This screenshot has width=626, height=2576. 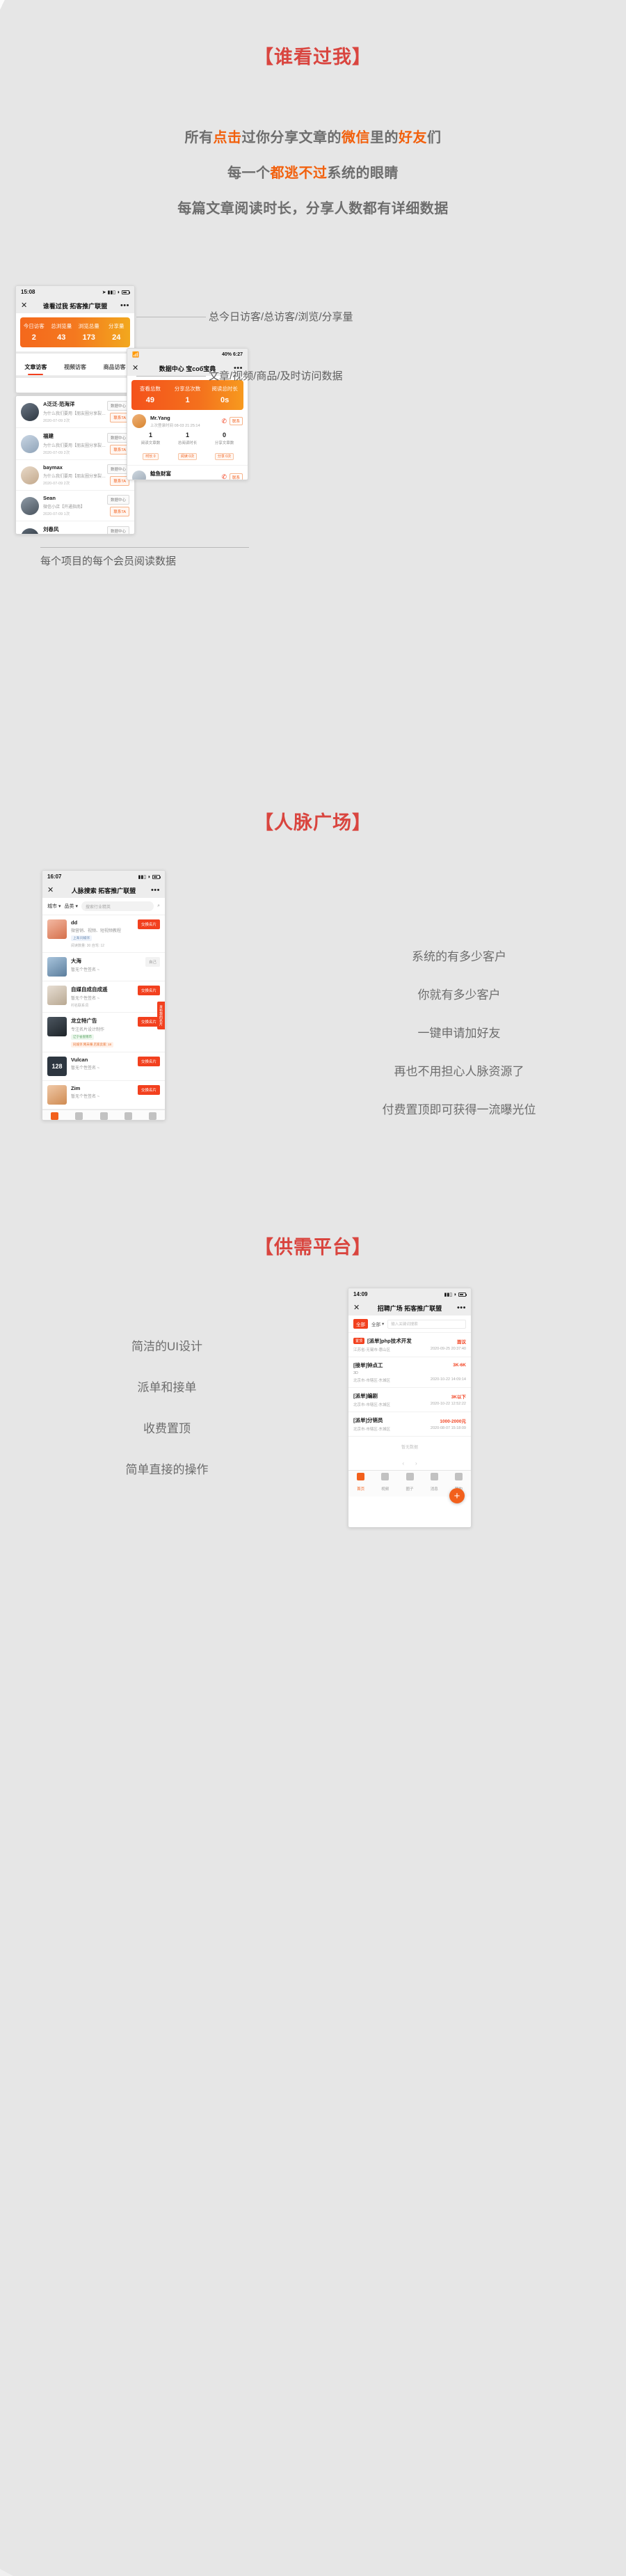 I want to click on search-bar: 全部 全部 ▾ 输入关键词搜索, so click(x=409, y=1324).